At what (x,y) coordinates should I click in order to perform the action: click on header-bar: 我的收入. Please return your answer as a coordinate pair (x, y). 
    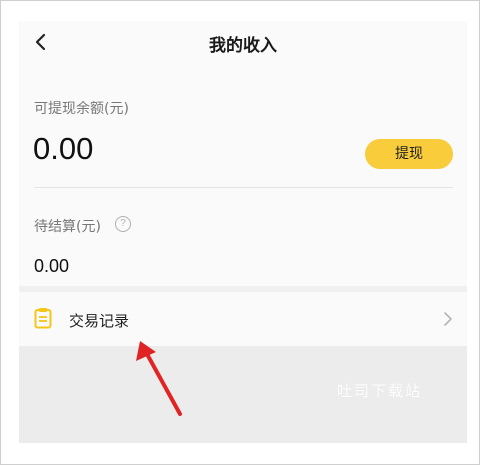
    Looking at the image, I should click on (243, 43).